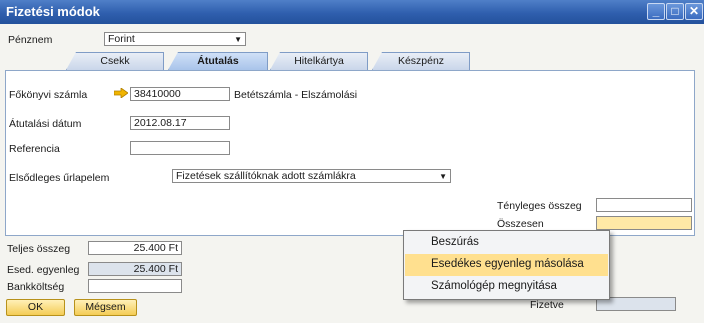 The height and width of the screenshot is (323, 704). I want to click on gl-account-label: Főkönyvi számla, so click(48, 95).